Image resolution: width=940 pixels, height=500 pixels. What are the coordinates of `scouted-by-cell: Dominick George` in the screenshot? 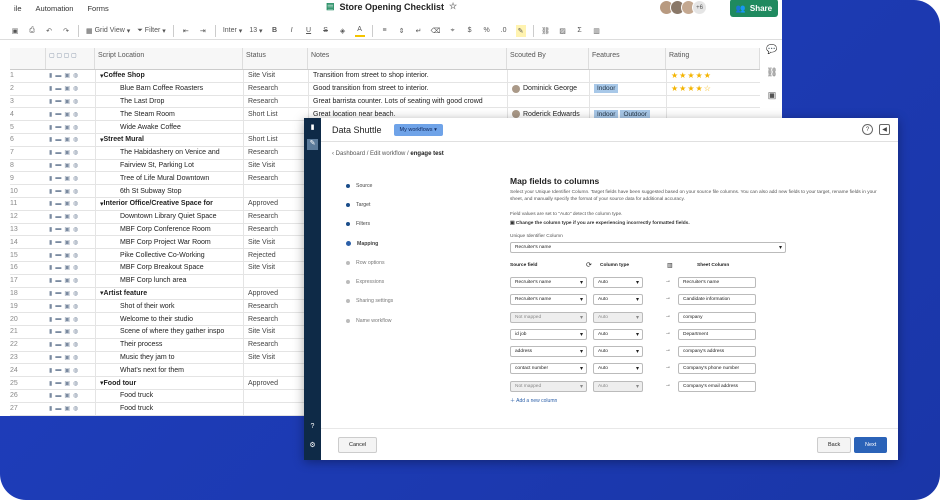 It's located at (548, 88).